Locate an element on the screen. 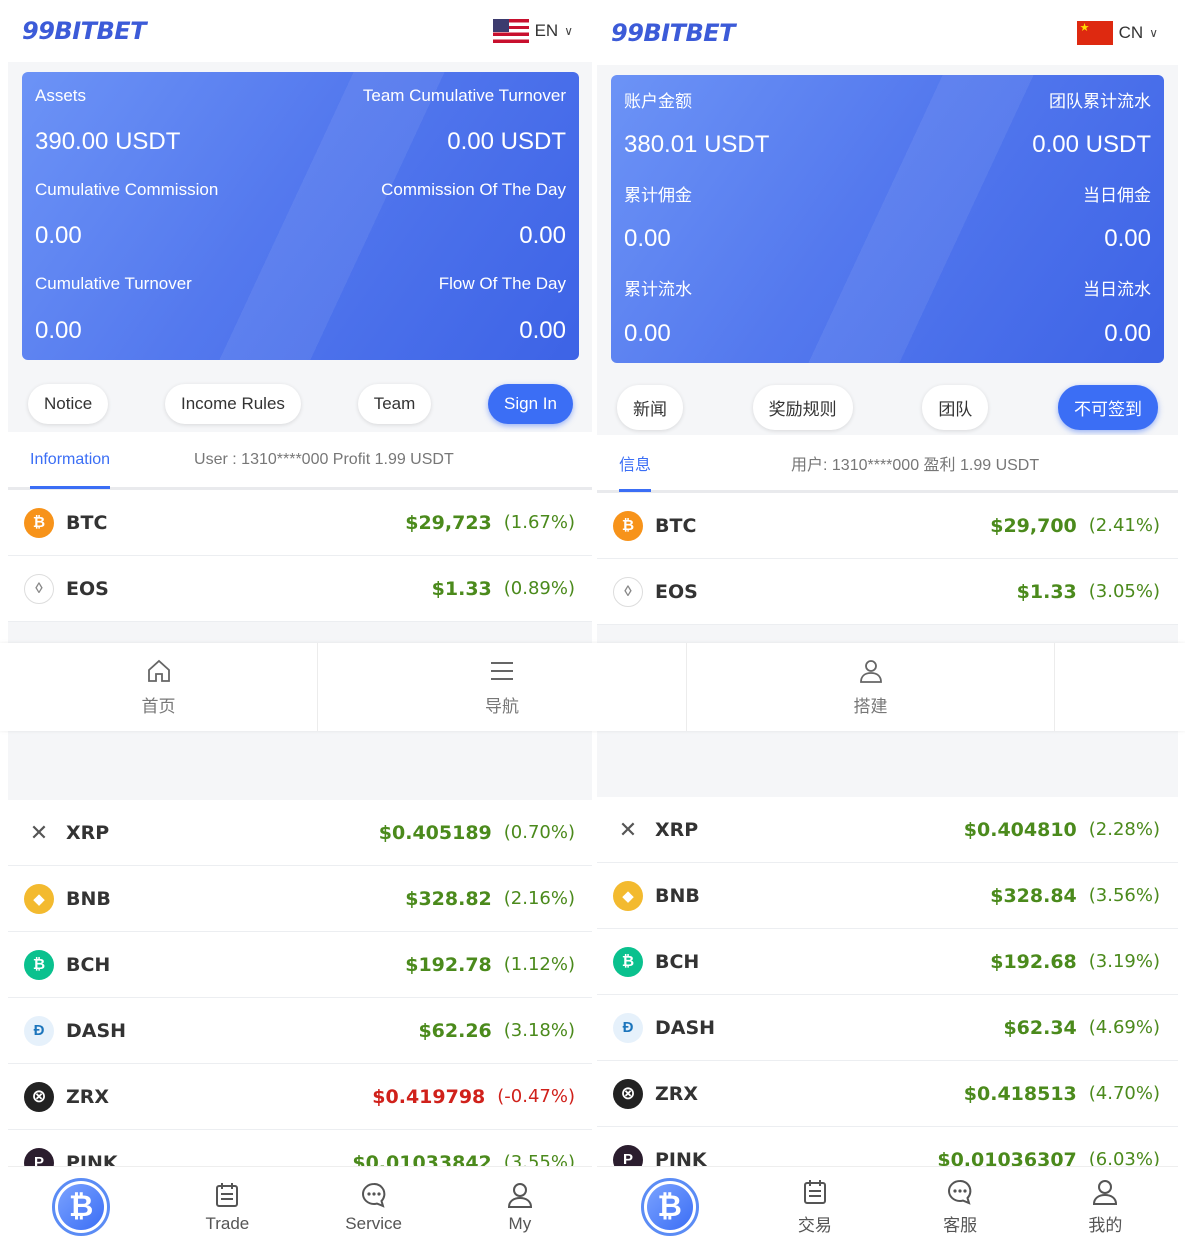 The height and width of the screenshot is (1246, 1185). coin-price: $192.68 is located at coordinates (1033, 961).